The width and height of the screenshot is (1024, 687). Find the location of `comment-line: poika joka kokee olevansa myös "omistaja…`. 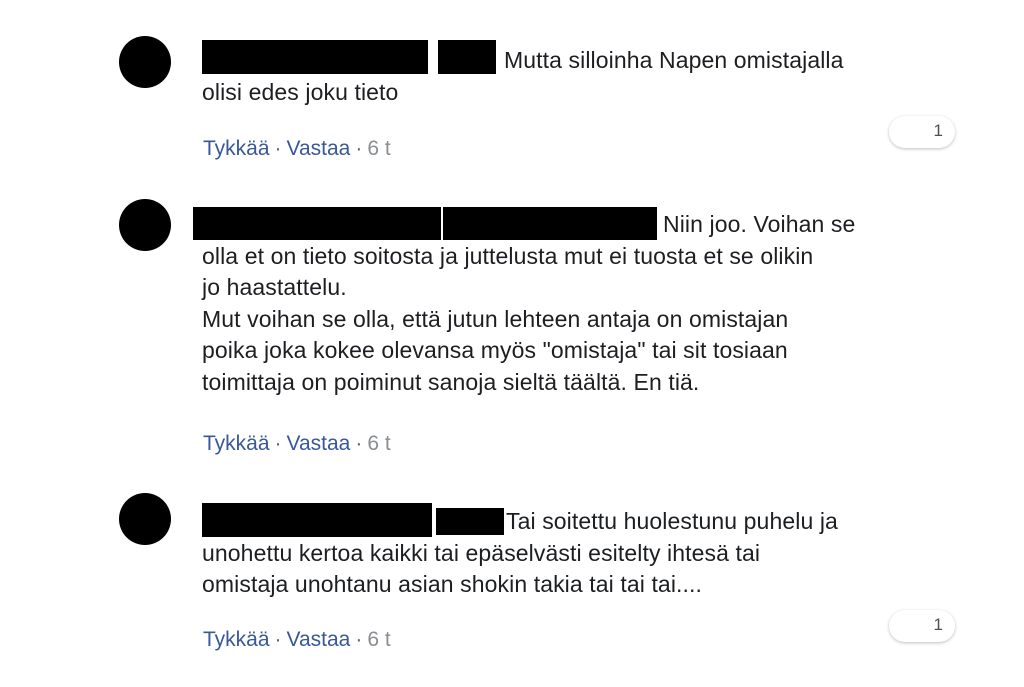

comment-line: poika joka kokee olevansa myös "omistaja… is located at coordinates (495, 350).